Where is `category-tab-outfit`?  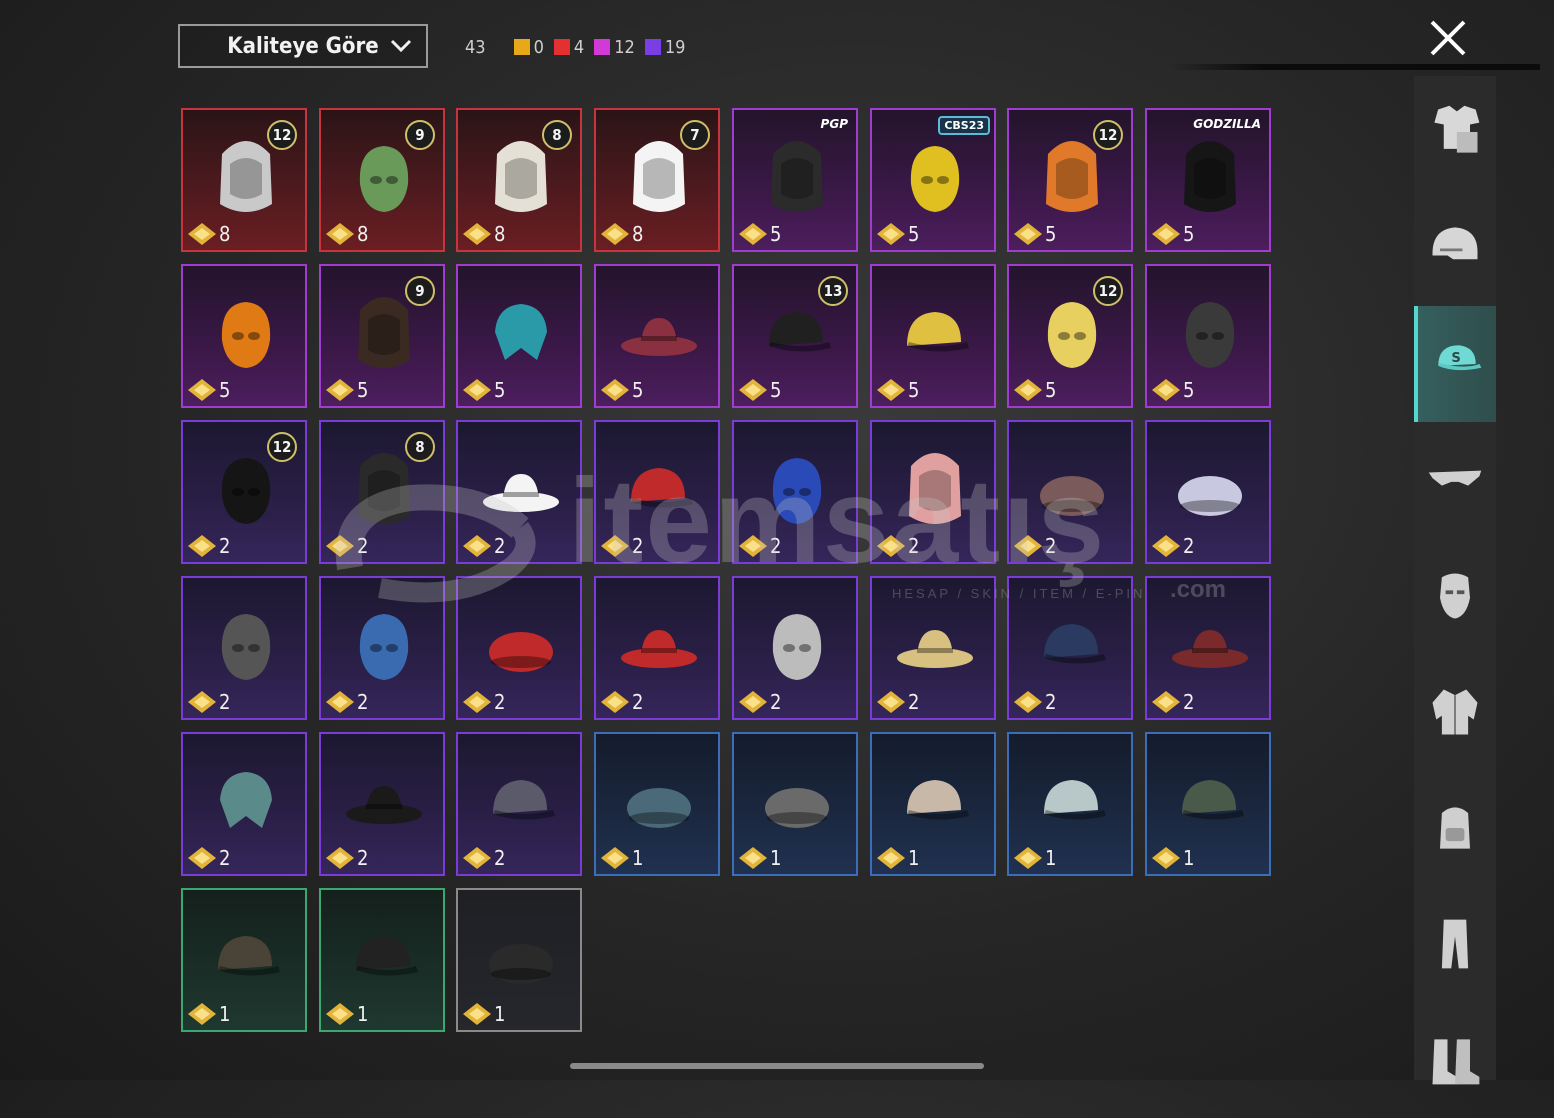 category-tab-outfit is located at coordinates (1455, 132).